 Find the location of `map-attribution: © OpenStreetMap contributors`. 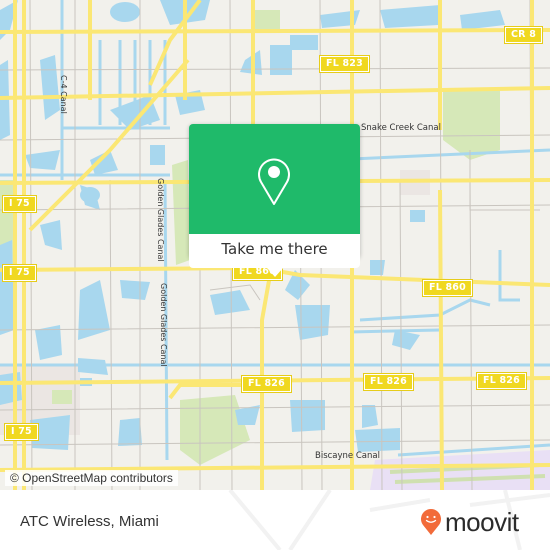

map-attribution: © OpenStreetMap contributors is located at coordinates (91, 478).